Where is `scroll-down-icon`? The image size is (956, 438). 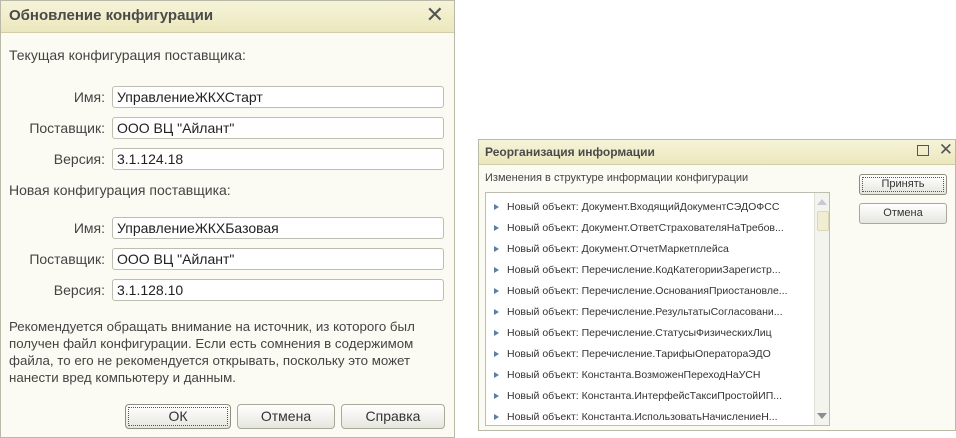
scroll-down-icon is located at coordinates (822, 416).